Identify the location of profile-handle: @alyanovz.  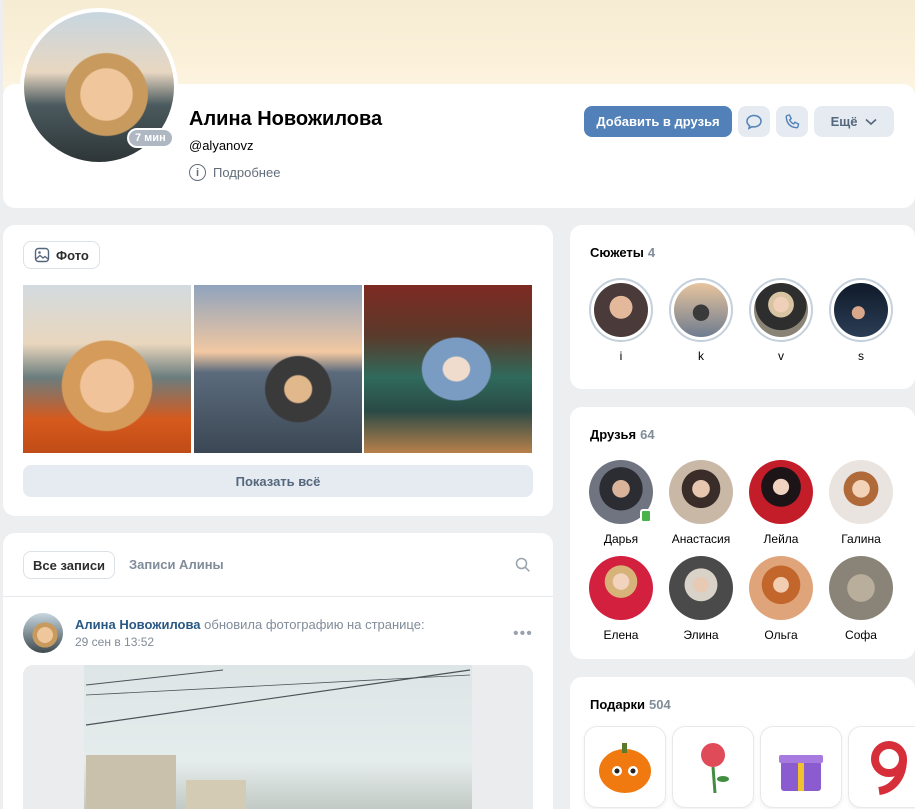
(221, 145).